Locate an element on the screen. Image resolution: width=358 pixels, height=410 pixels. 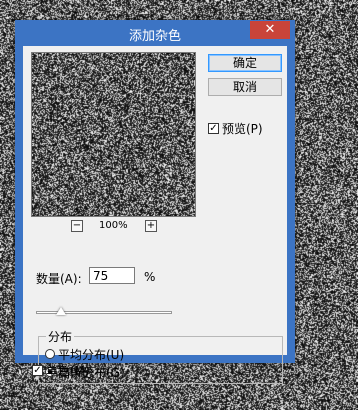
zoom-in-button: + is located at coordinates (151, 226).